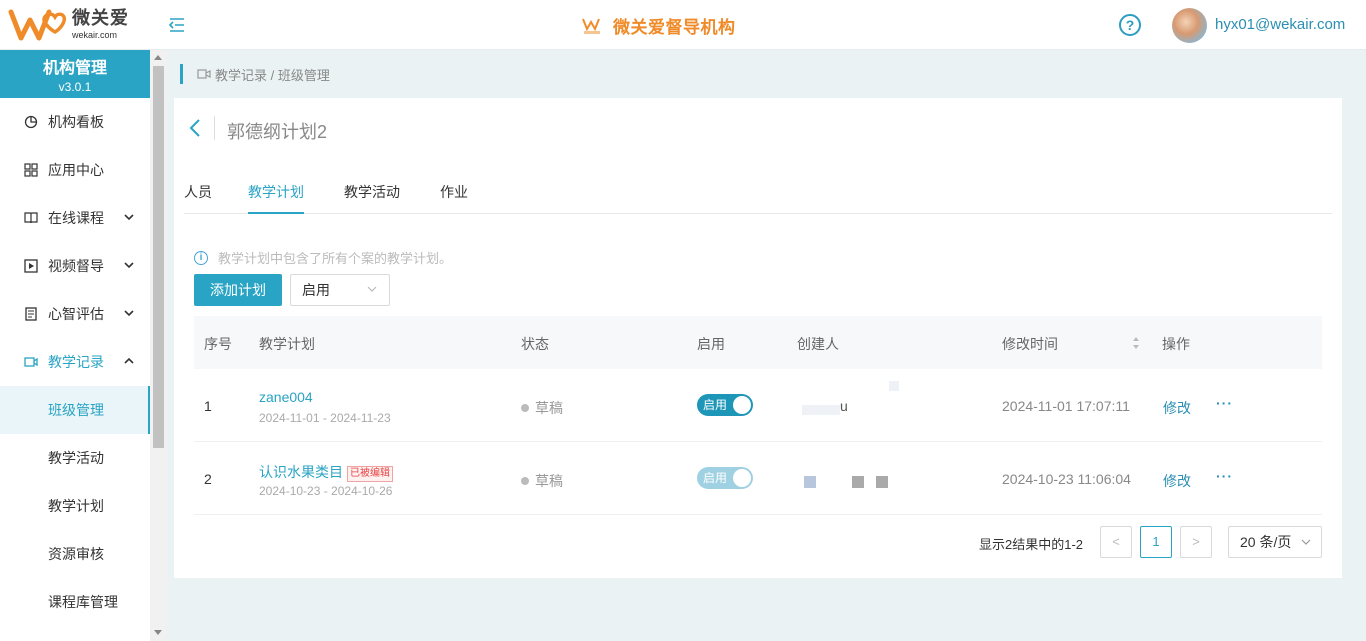  I want to click on logo-mark-icon, so click(37, 25).